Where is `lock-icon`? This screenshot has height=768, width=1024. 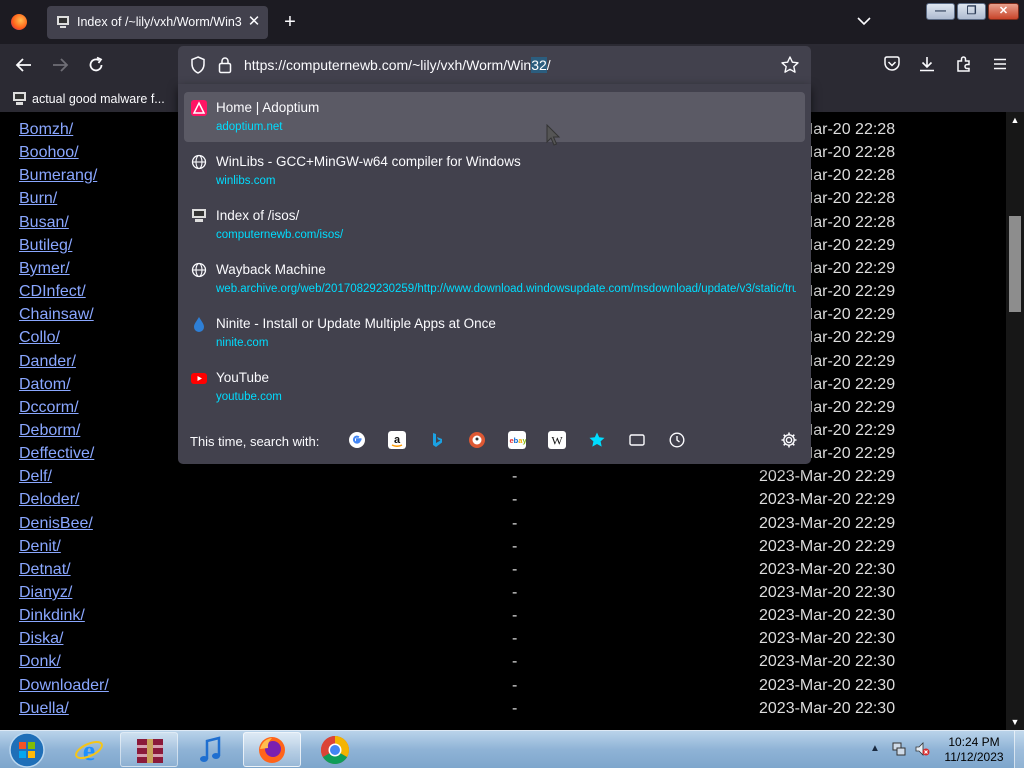
lock-icon is located at coordinates (225, 65).